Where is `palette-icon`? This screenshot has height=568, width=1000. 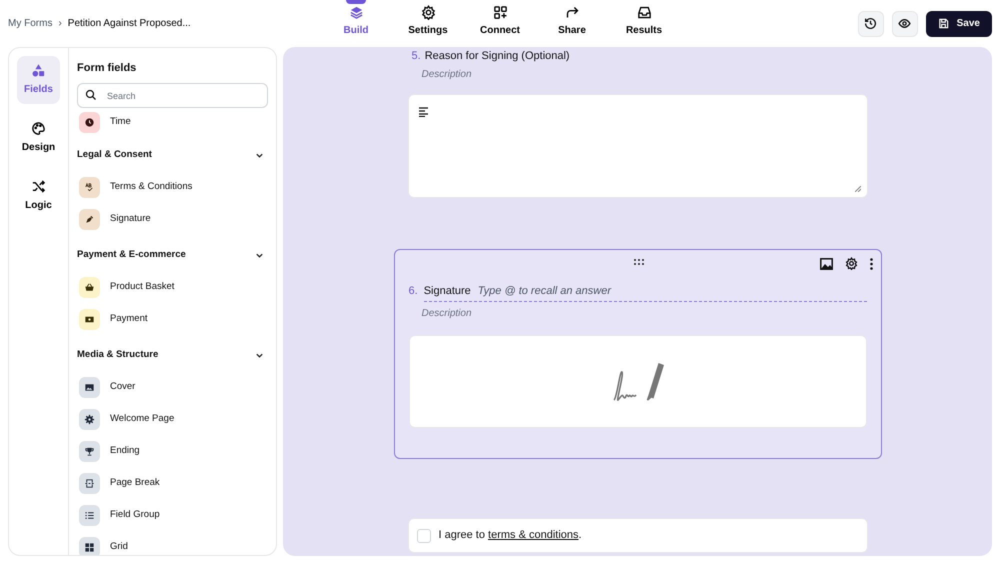
palette-icon is located at coordinates (38, 128).